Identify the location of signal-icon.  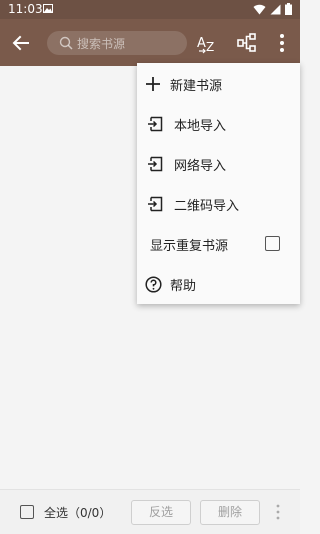
(275, 9).